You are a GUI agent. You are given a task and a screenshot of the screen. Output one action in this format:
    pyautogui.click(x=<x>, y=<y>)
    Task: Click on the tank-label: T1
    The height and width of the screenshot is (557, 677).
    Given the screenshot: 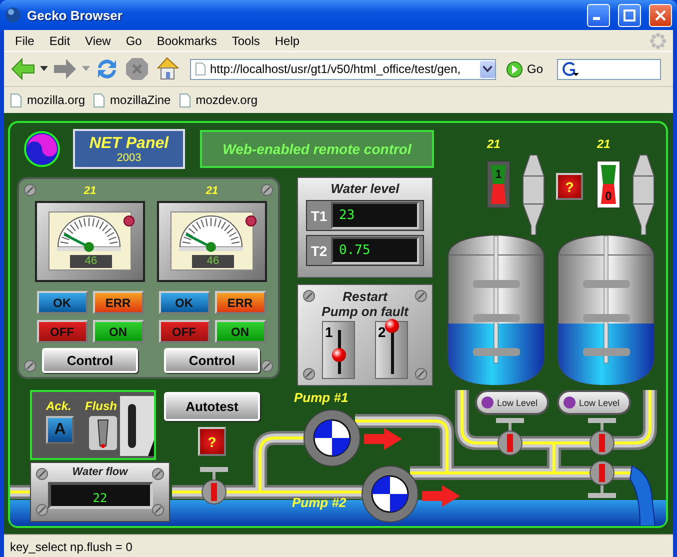 What is the action you would take?
    pyautogui.click(x=319, y=216)
    